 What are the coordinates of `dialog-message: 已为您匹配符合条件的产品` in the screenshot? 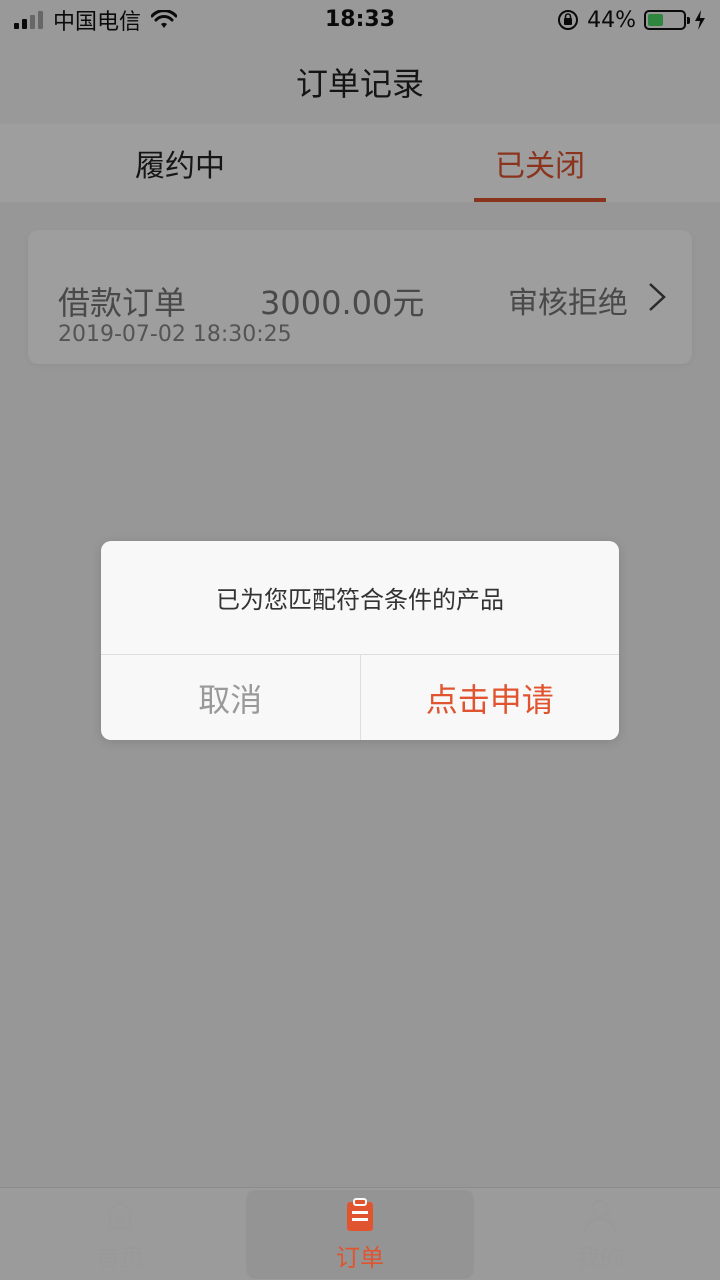 It's located at (360, 598).